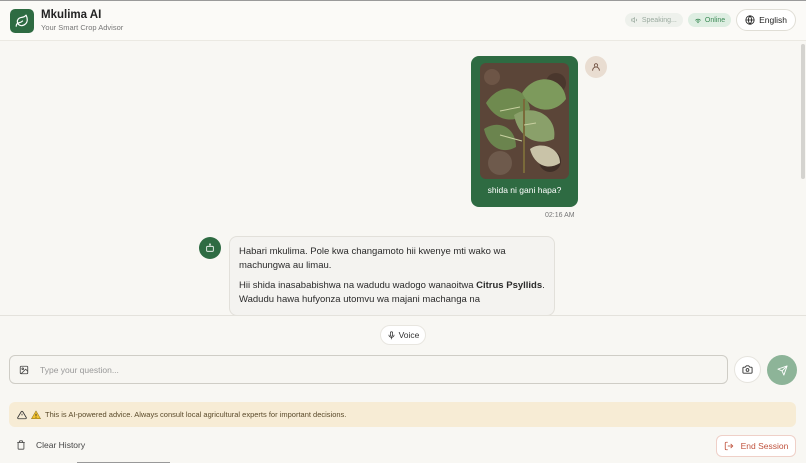 The image size is (806, 463). What do you see at coordinates (728, 446) in the screenshot?
I see `logout-icon` at bounding box center [728, 446].